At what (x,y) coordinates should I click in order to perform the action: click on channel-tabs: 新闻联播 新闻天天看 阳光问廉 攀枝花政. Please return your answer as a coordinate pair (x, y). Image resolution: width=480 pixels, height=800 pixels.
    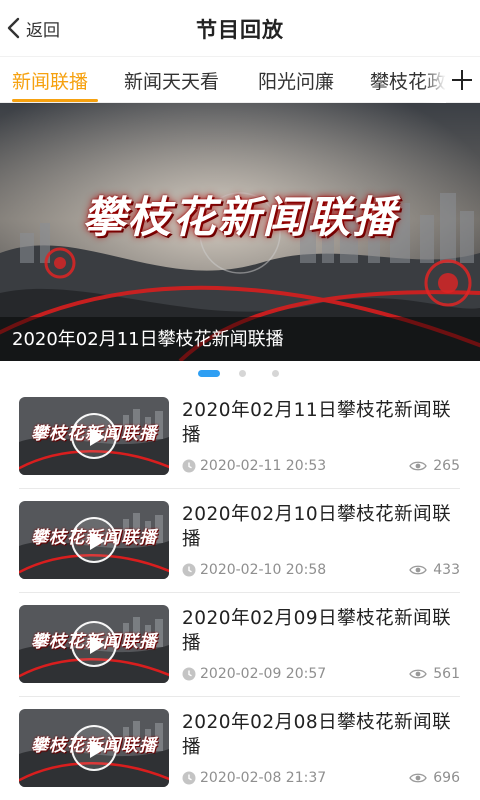
    Looking at the image, I should click on (240, 79).